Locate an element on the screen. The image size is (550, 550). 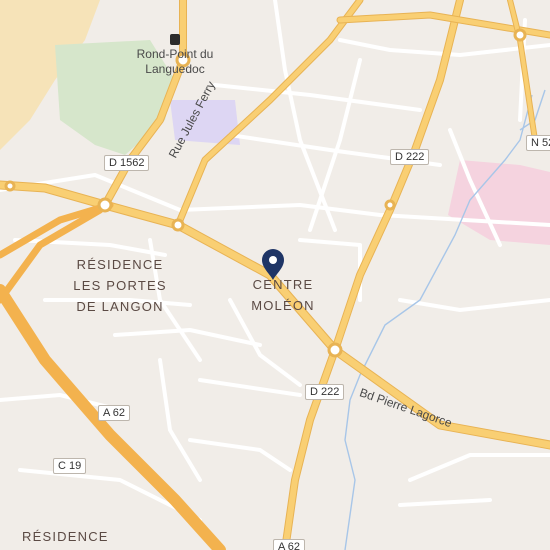
place-label-residence-les-portes: RÉSIDENCE LES PORTES DE LANGON is located at coordinates (120, 285).